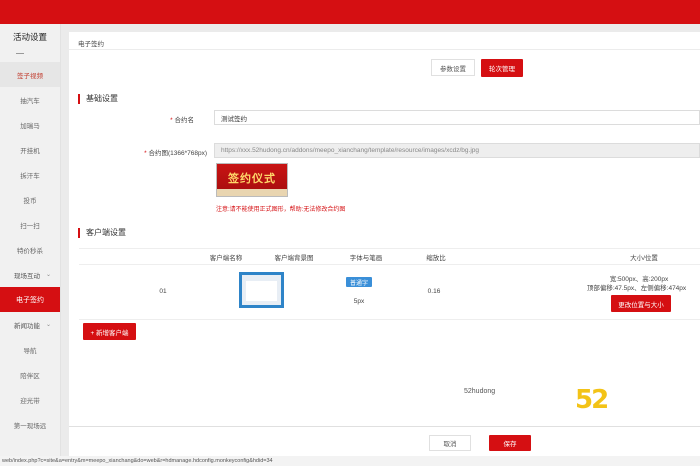 The image size is (700, 466). I want to click on contract-image-preview: 签约仪式, so click(252, 180).